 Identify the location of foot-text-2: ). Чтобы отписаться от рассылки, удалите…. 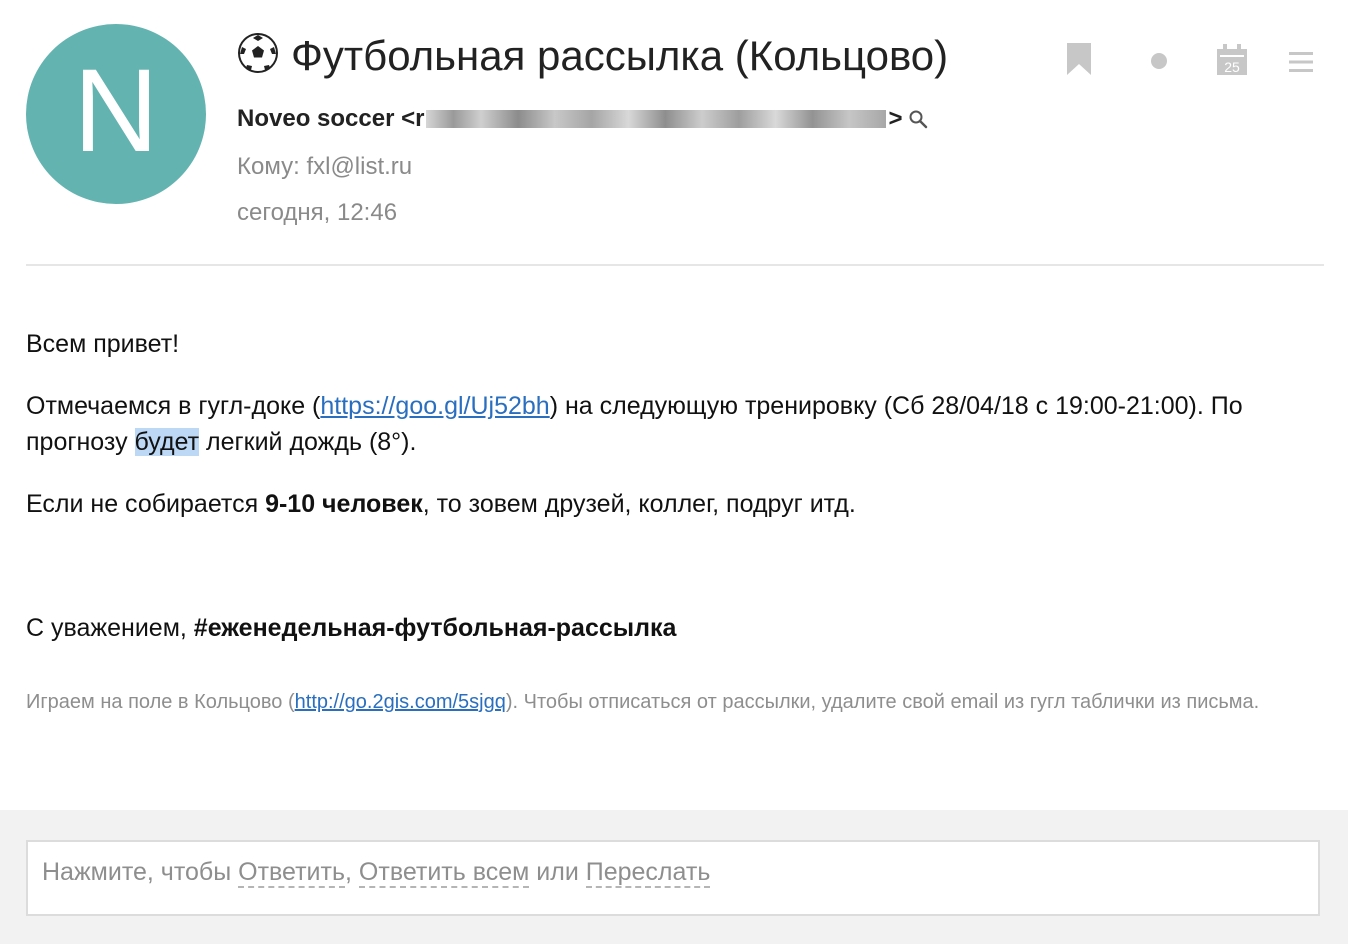
(882, 702).